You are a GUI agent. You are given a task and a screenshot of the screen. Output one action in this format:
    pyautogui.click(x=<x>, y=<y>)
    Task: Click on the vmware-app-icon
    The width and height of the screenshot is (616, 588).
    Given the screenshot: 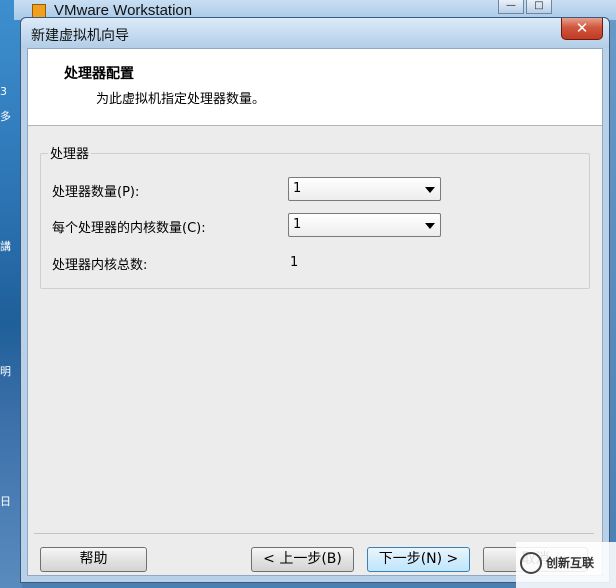 What is the action you would take?
    pyautogui.click(x=39, y=11)
    